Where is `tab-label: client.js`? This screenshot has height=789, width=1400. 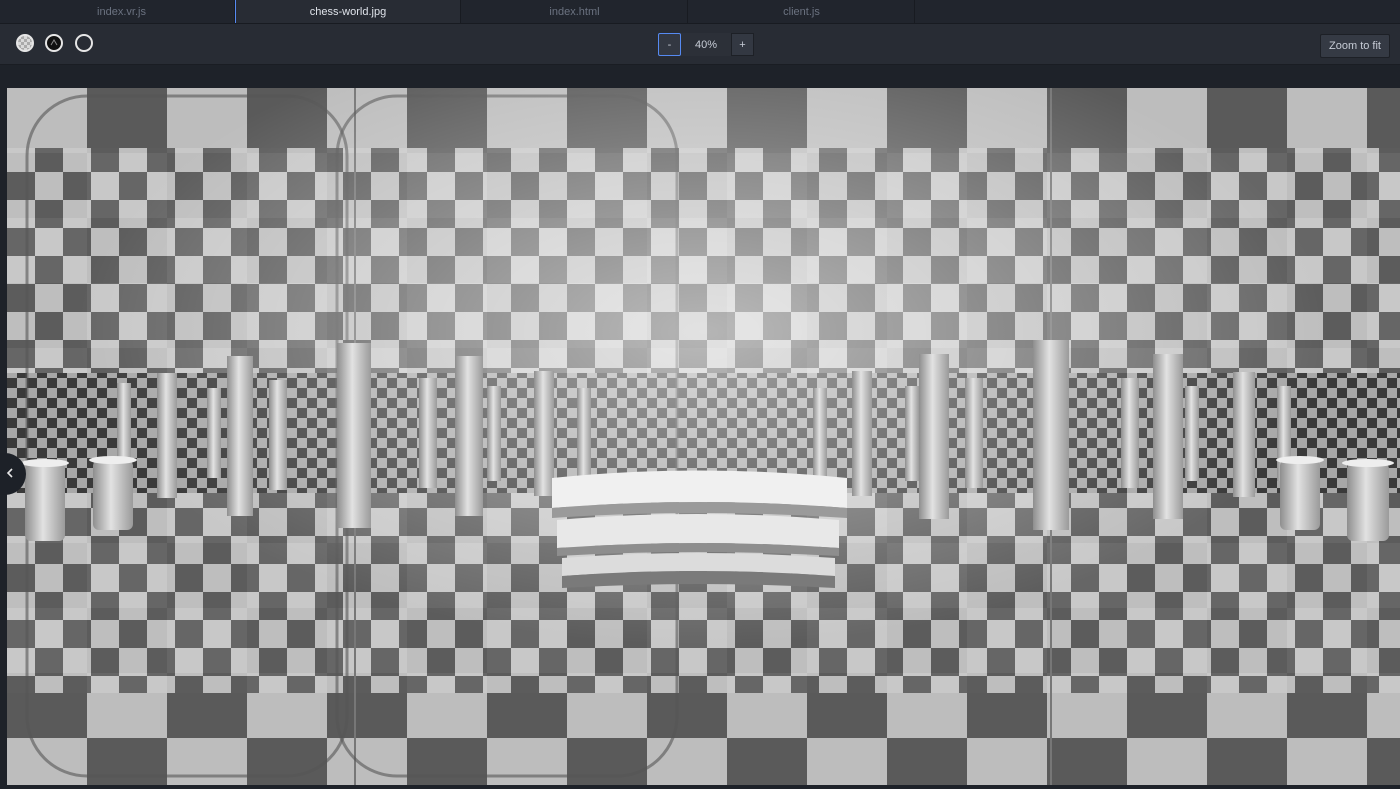 tab-label: client.js is located at coordinates (801, 11).